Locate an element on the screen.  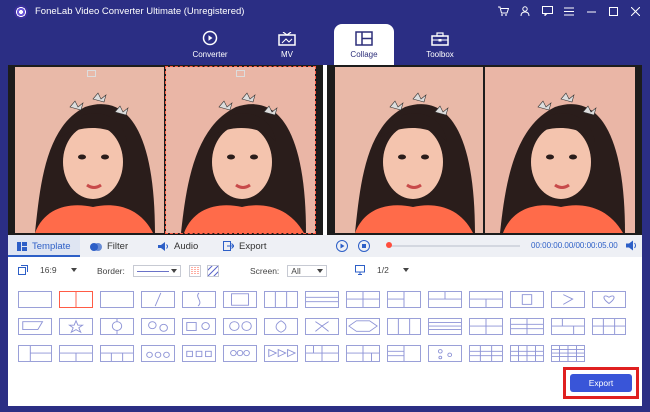
template-option: h2 is located at coordinates (117, 299).